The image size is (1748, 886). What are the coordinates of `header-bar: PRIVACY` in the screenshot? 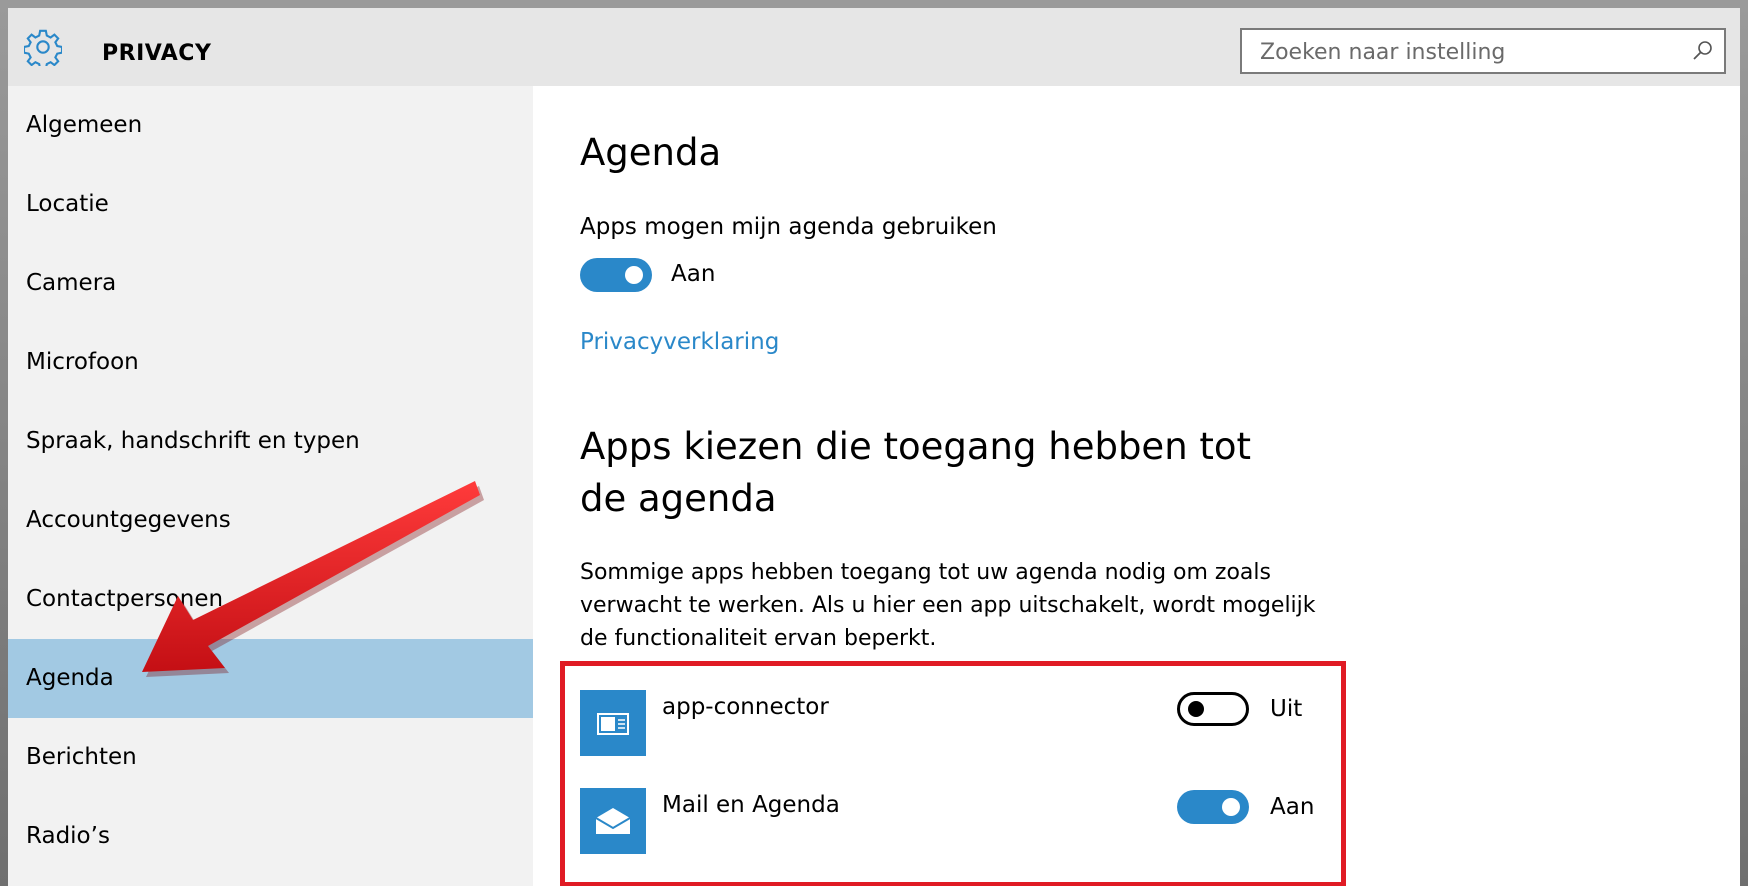 It's located at (874, 47).